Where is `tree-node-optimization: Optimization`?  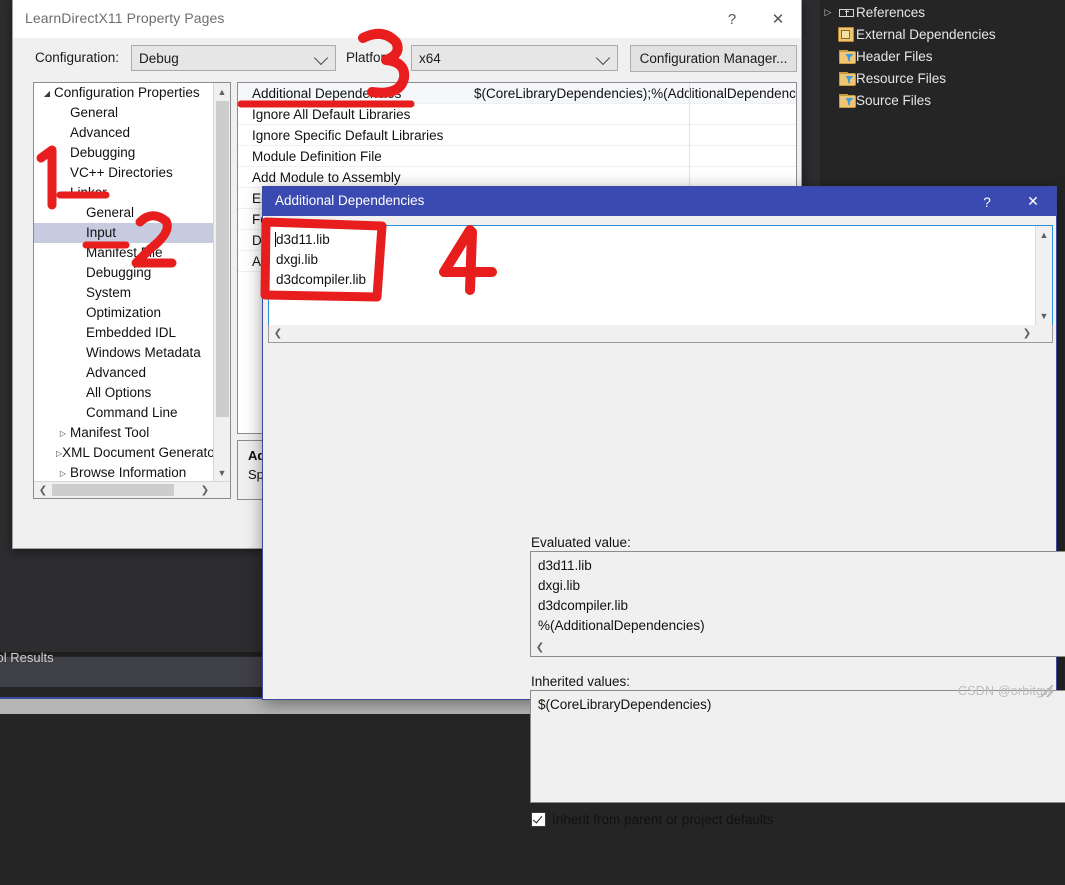 tree-node-optimization: Optimization is located at coordinates (124, 313).